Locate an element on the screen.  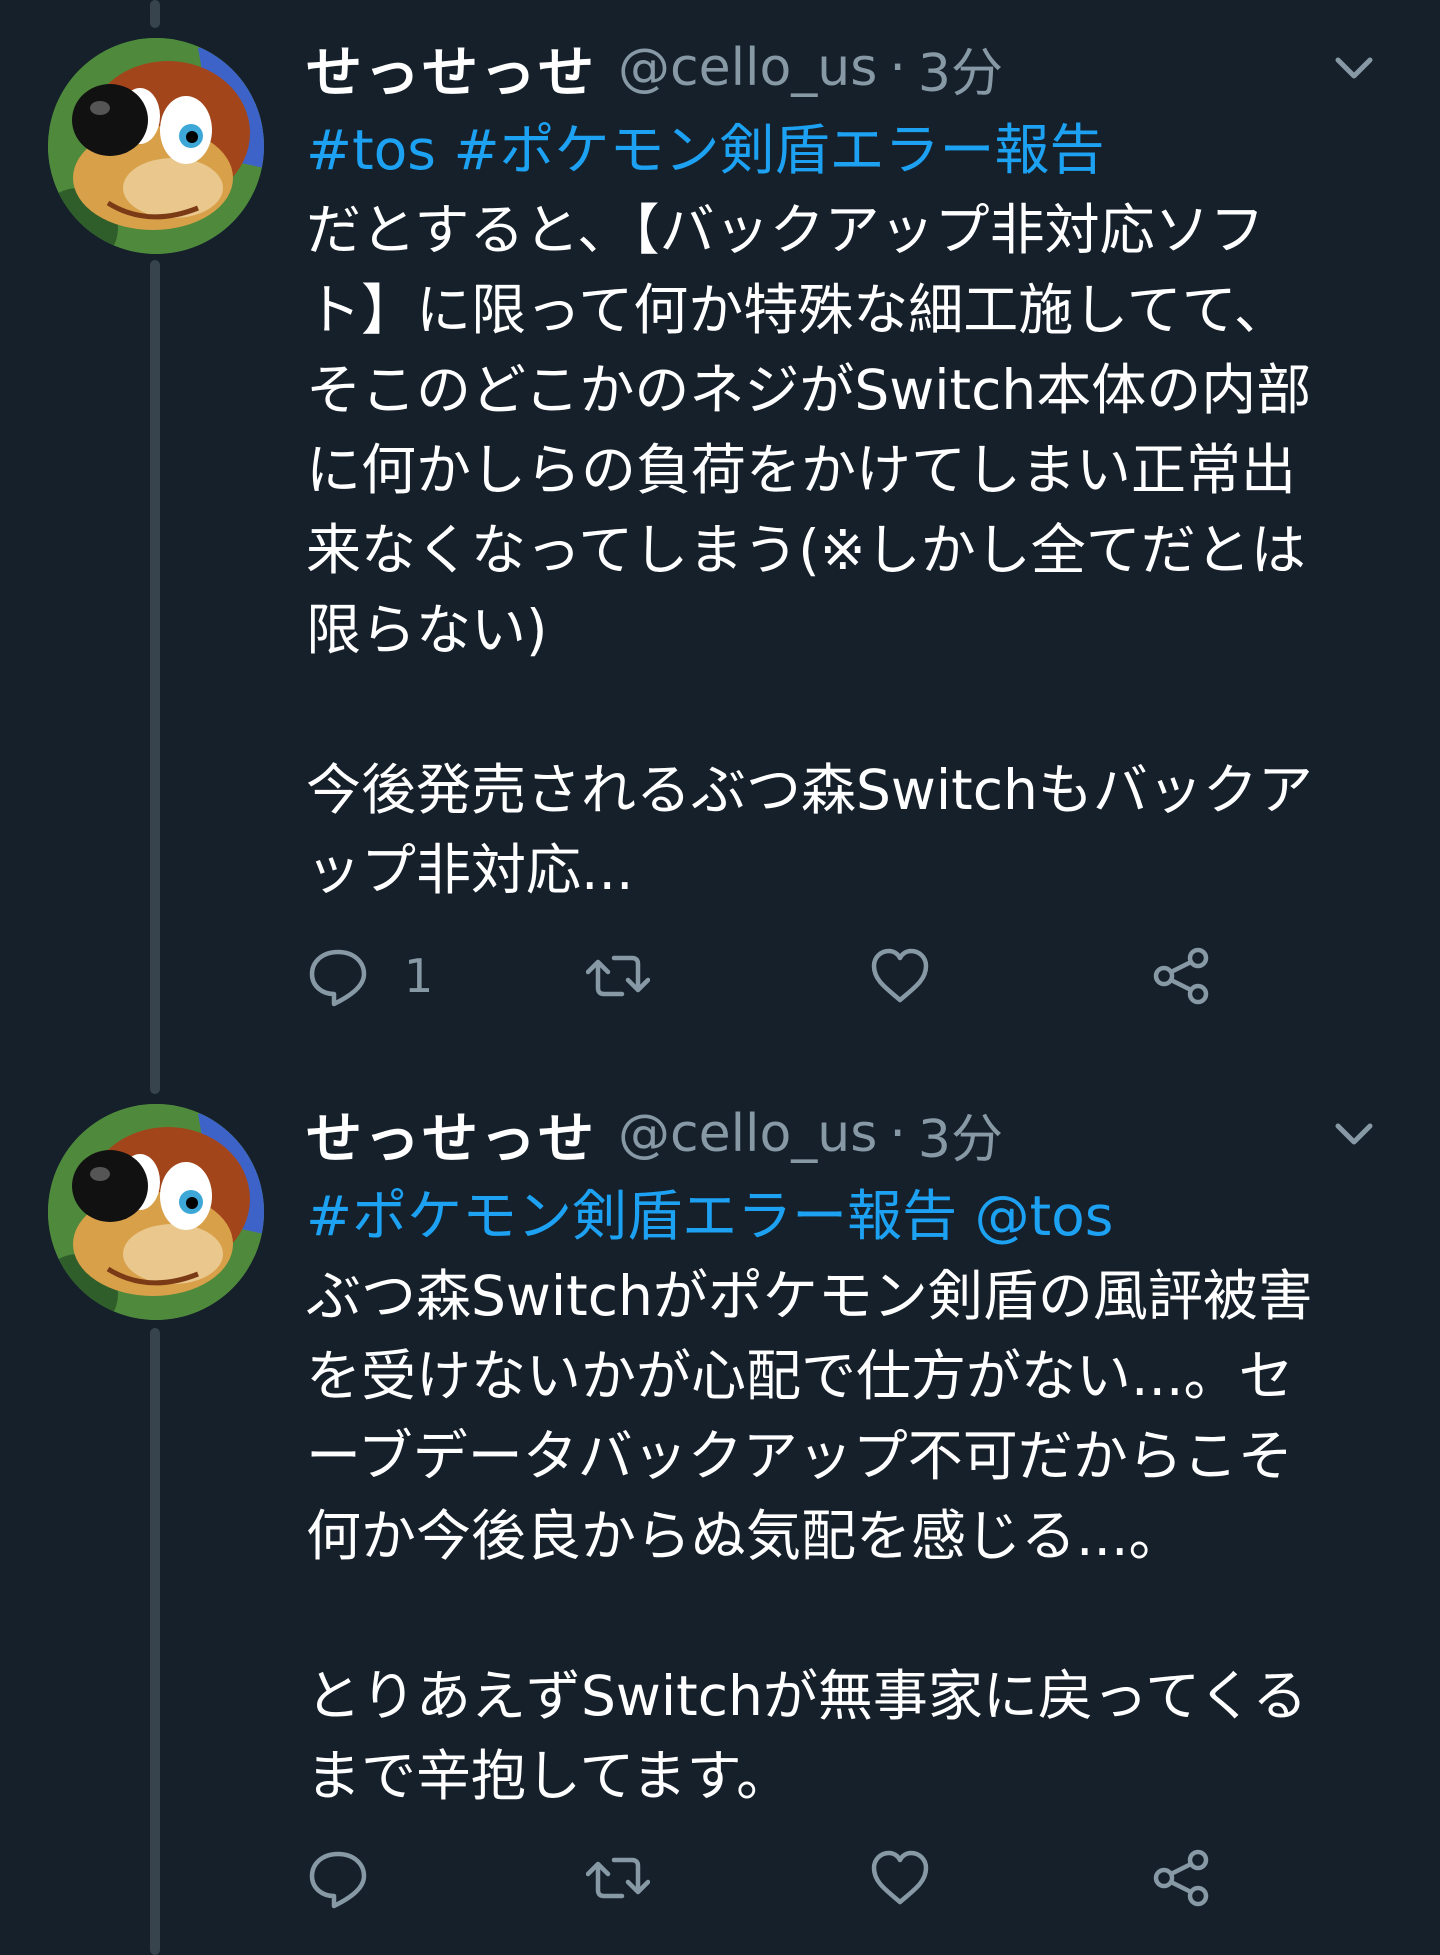
reply-button: 1 is located at coordinates (369, 976).